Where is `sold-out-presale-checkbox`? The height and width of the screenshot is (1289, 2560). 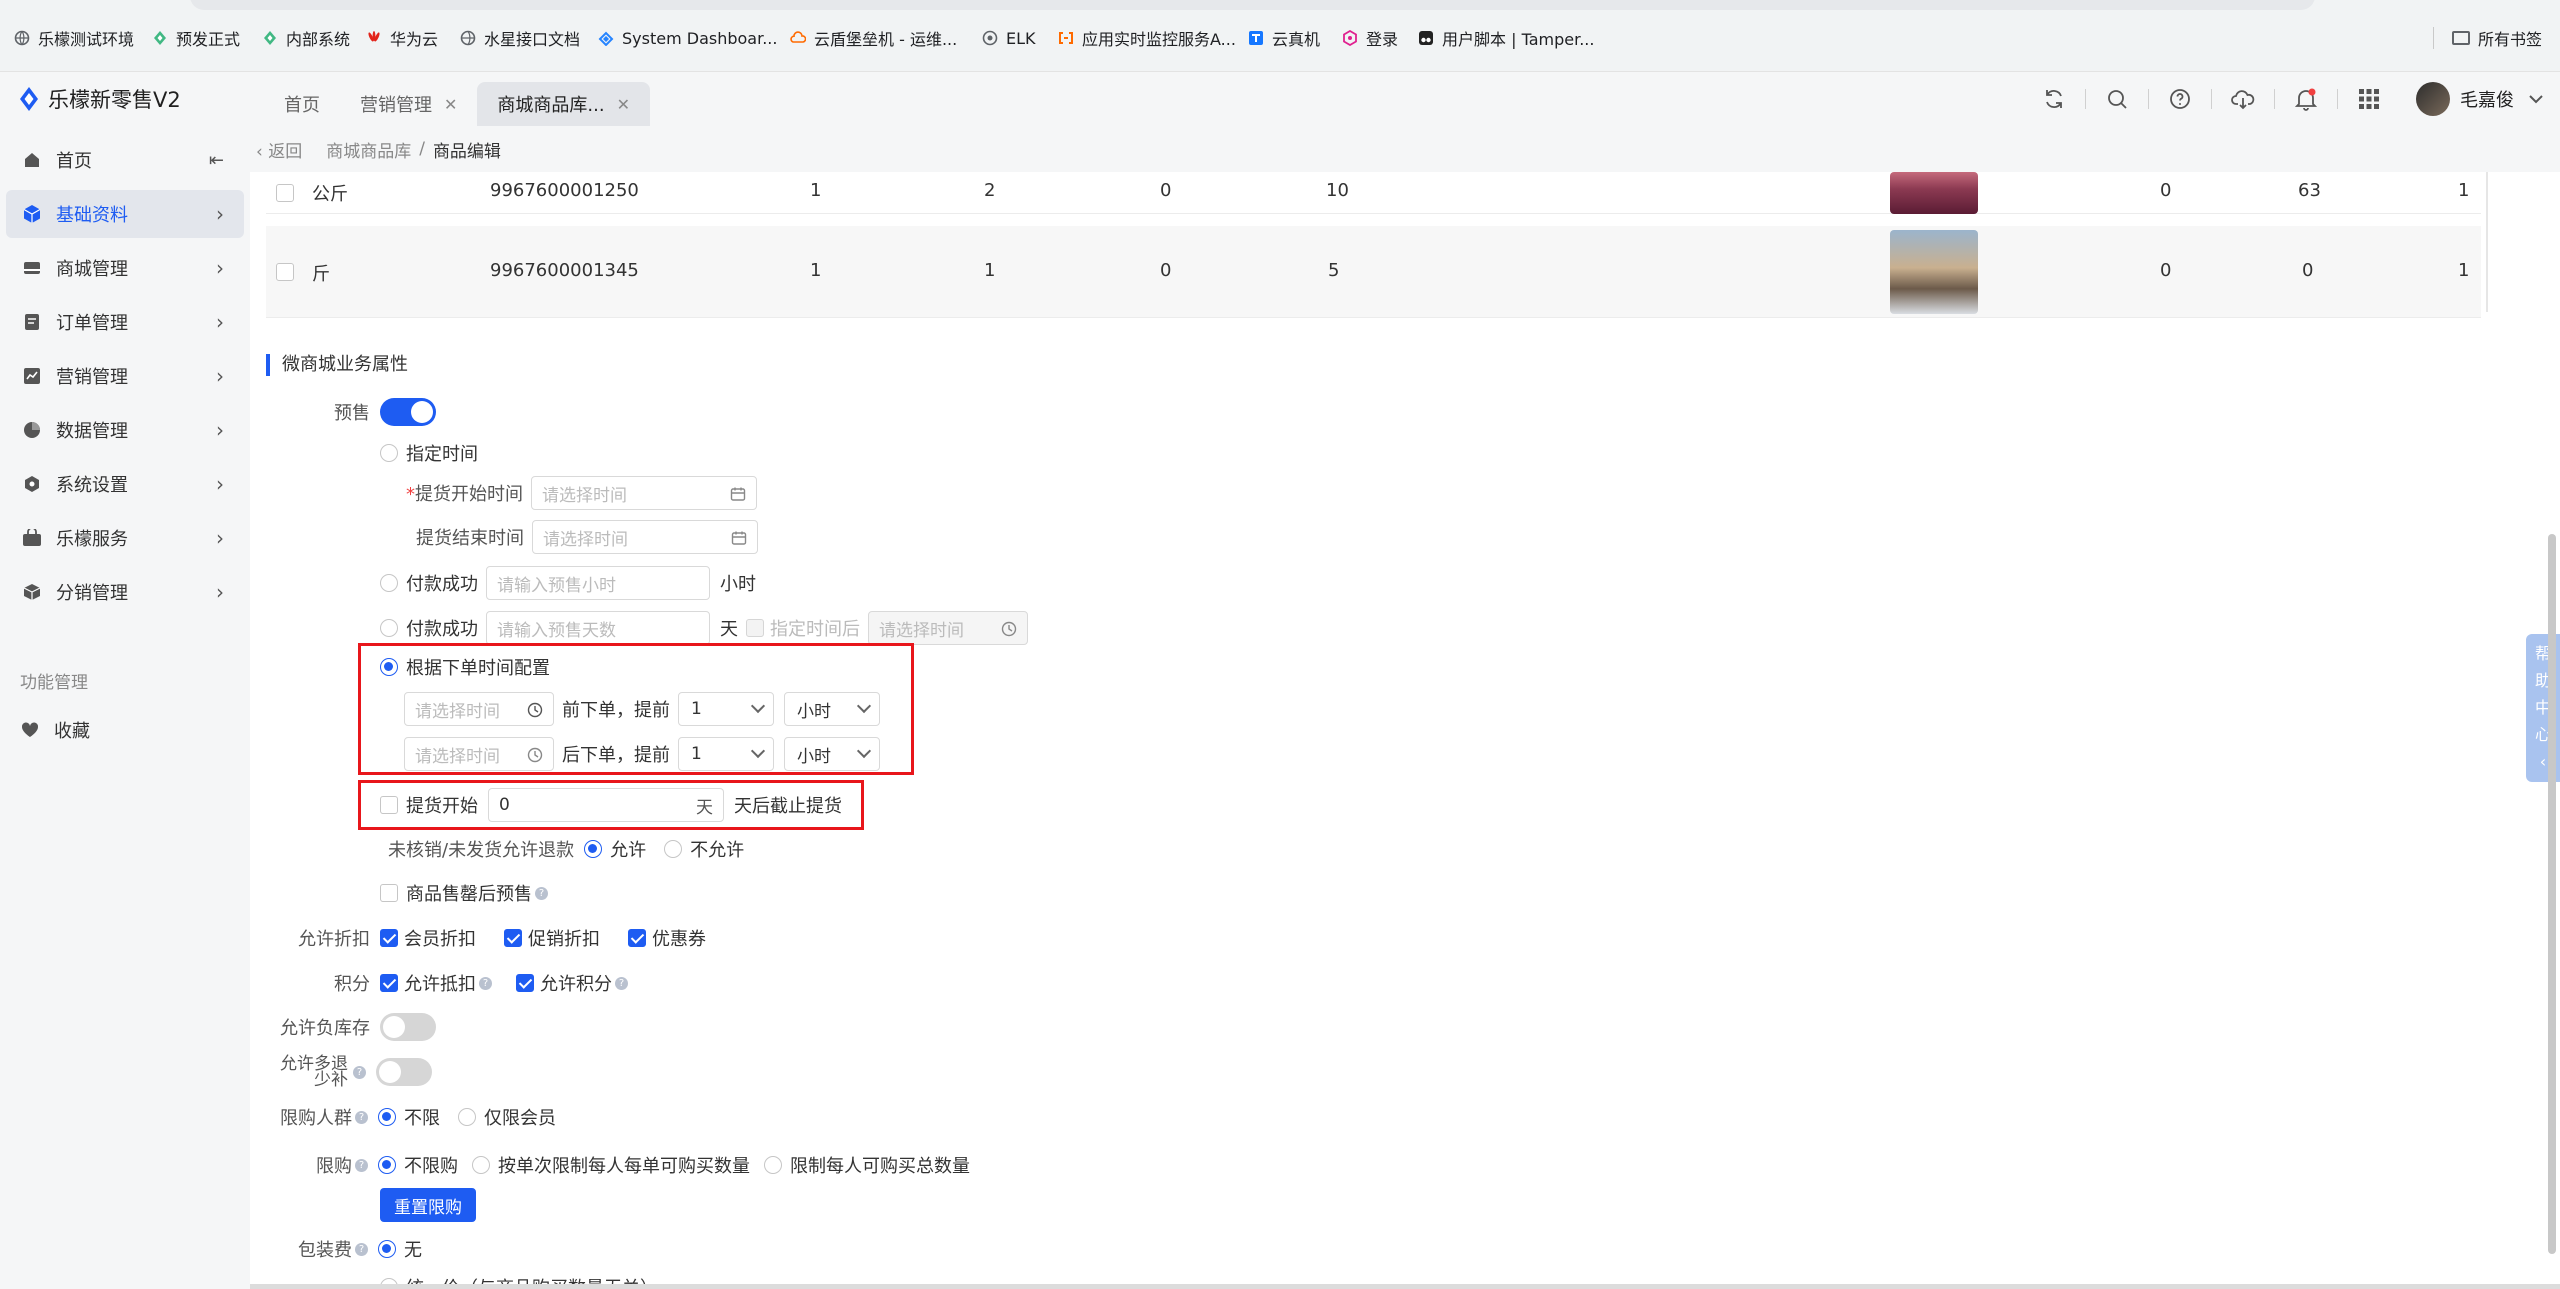
sold-out-presale-checkbox is located at coordinates (389, 893).